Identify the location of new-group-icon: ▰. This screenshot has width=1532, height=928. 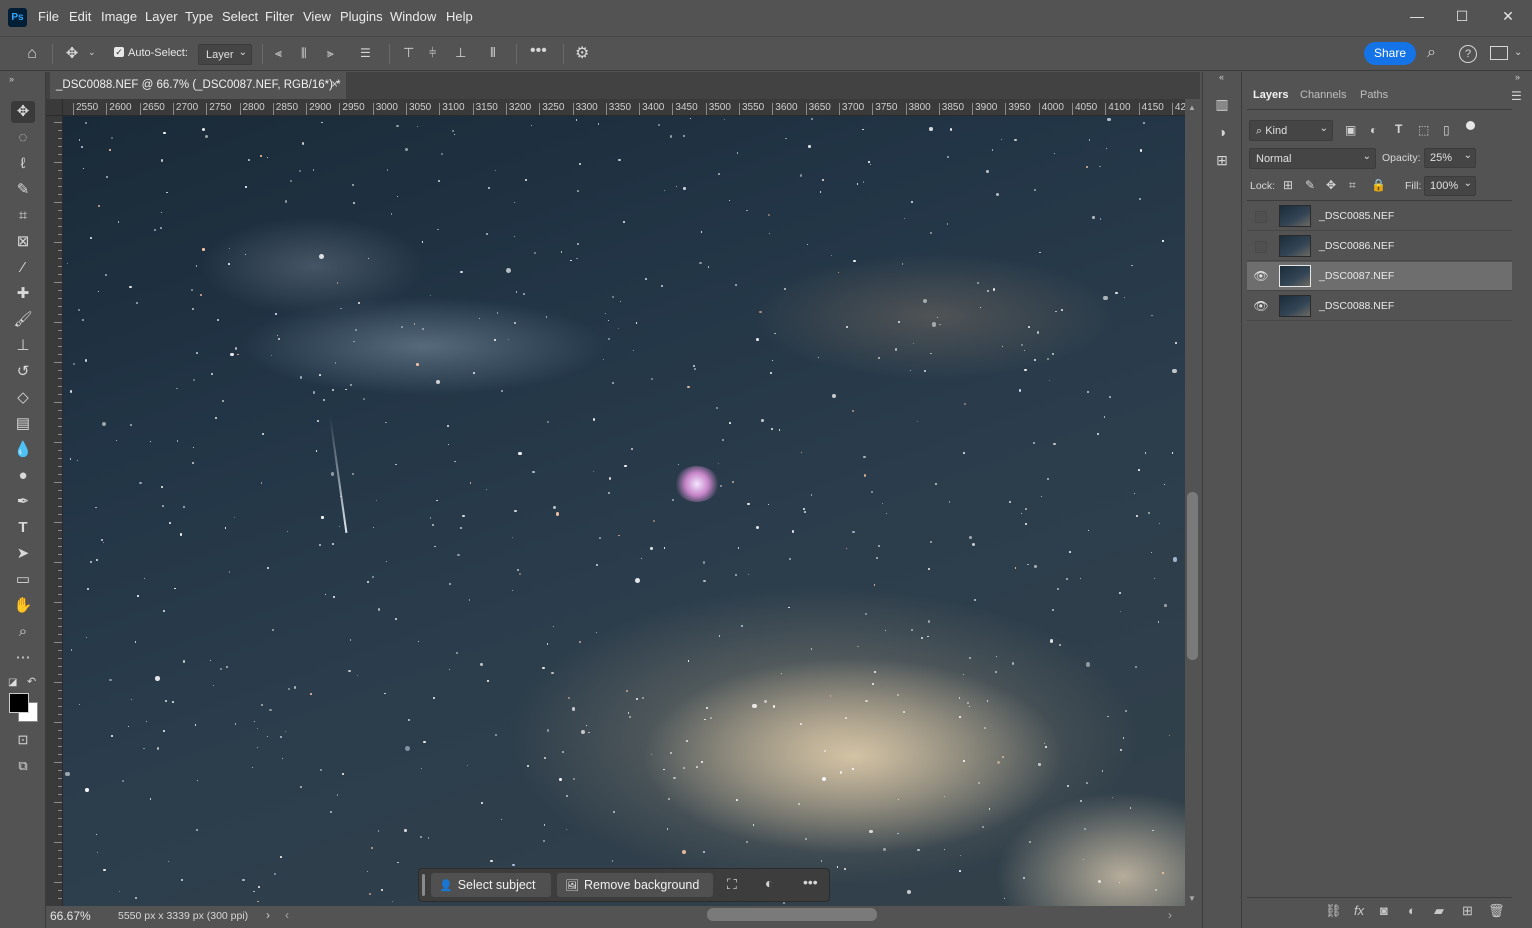
(1439, 911).